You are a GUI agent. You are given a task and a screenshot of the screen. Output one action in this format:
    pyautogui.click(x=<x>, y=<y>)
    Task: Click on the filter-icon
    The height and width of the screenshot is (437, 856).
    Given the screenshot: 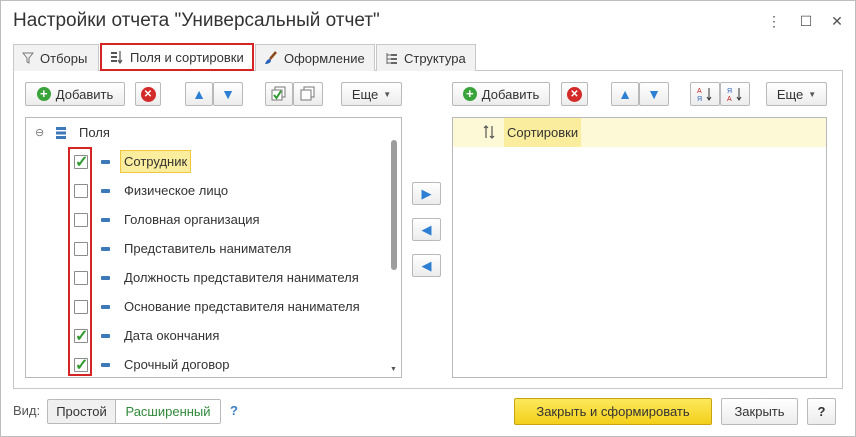 What is the action you would take?
    pyautogui.click(x=28, y=58)
    